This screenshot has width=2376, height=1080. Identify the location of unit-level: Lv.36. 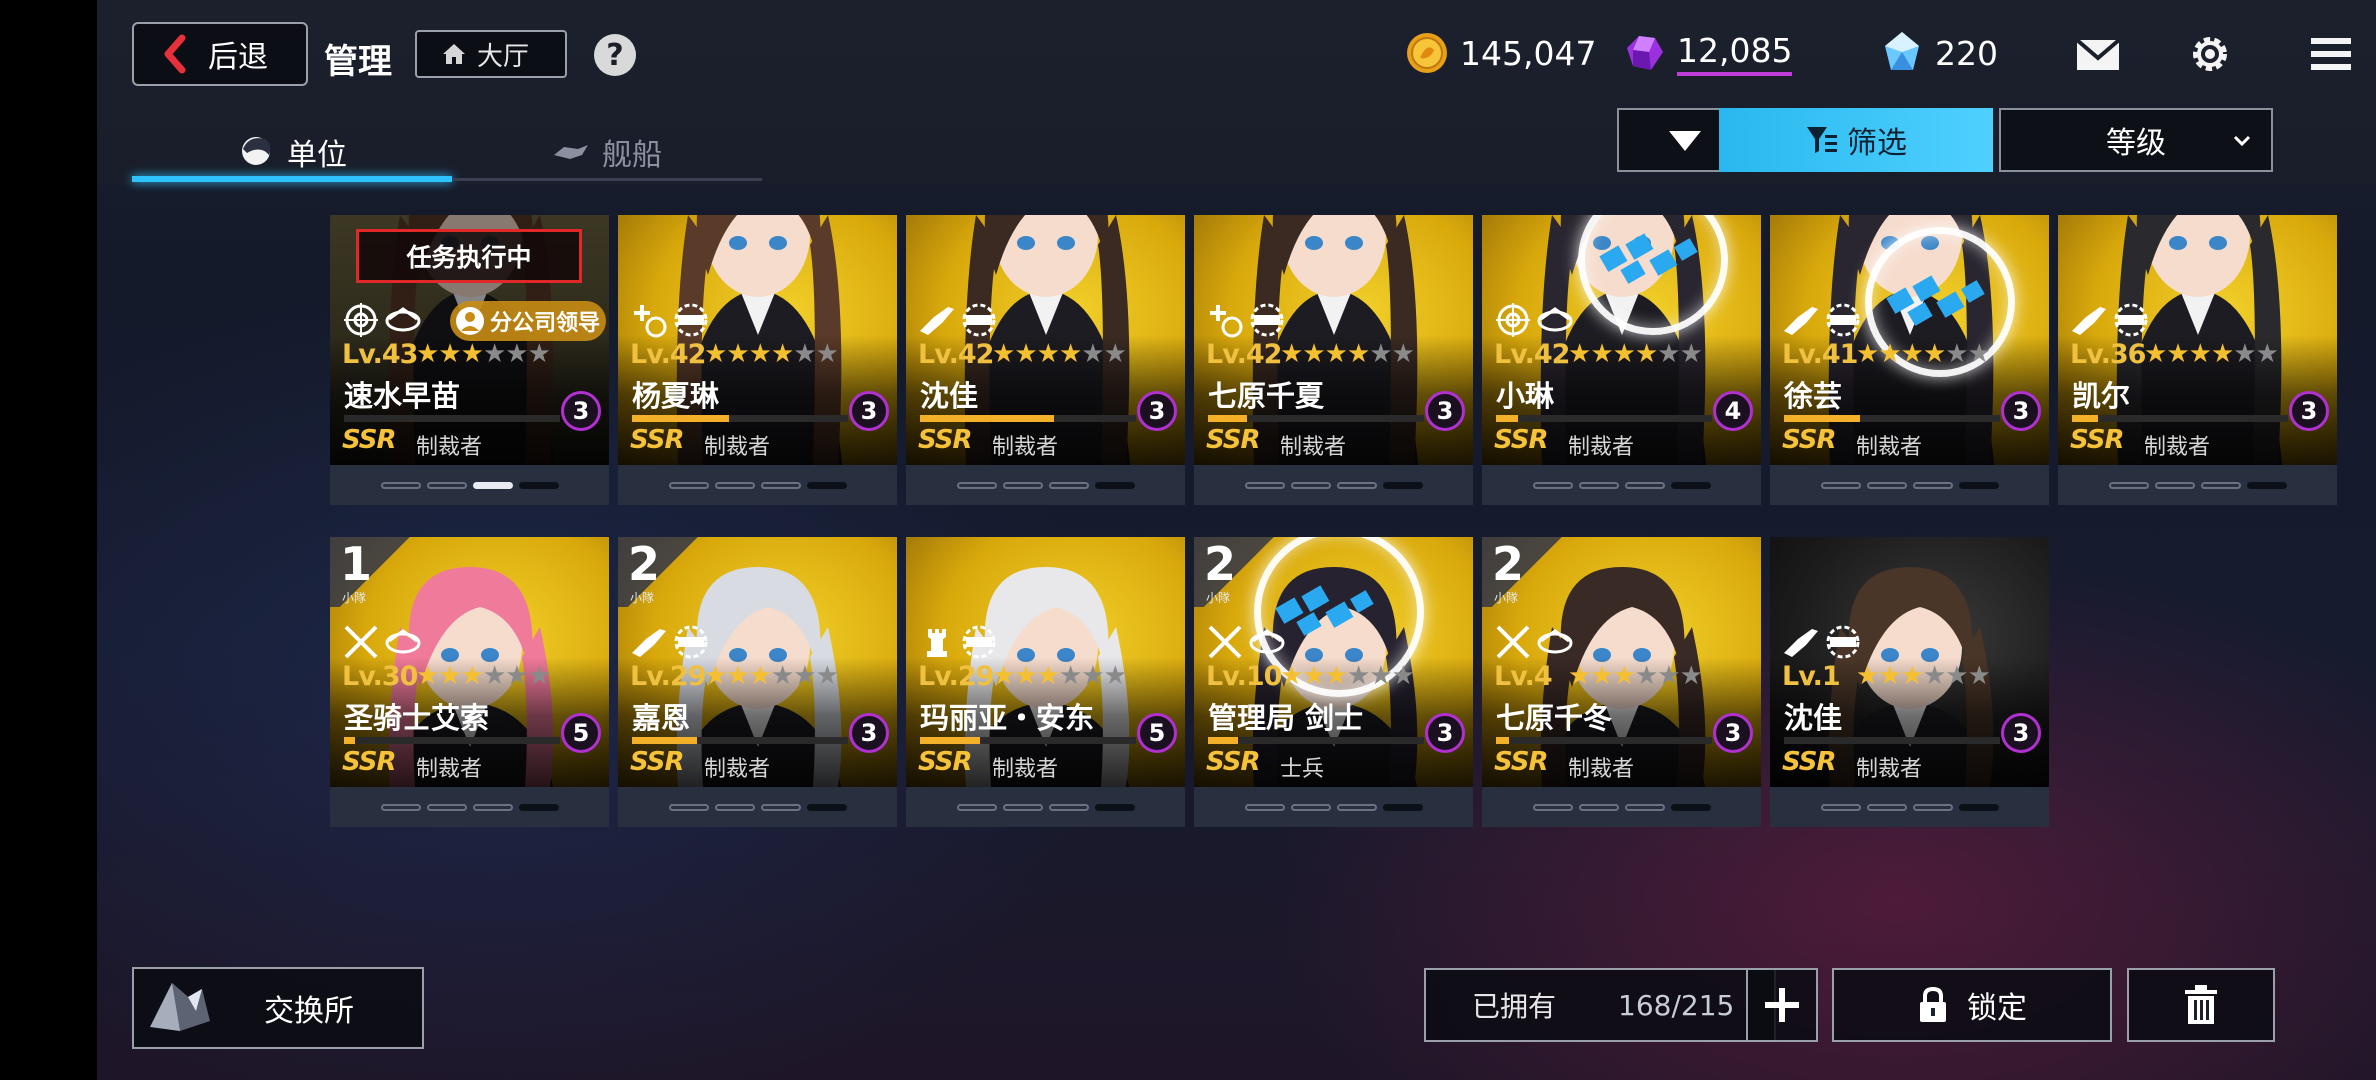
(2108, 354).